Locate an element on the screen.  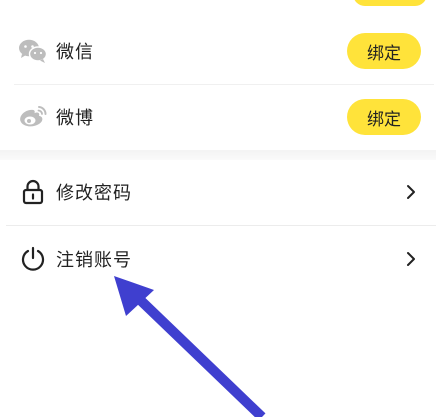
change-password-label: 修改密码 is located at coordinates (94, 193).